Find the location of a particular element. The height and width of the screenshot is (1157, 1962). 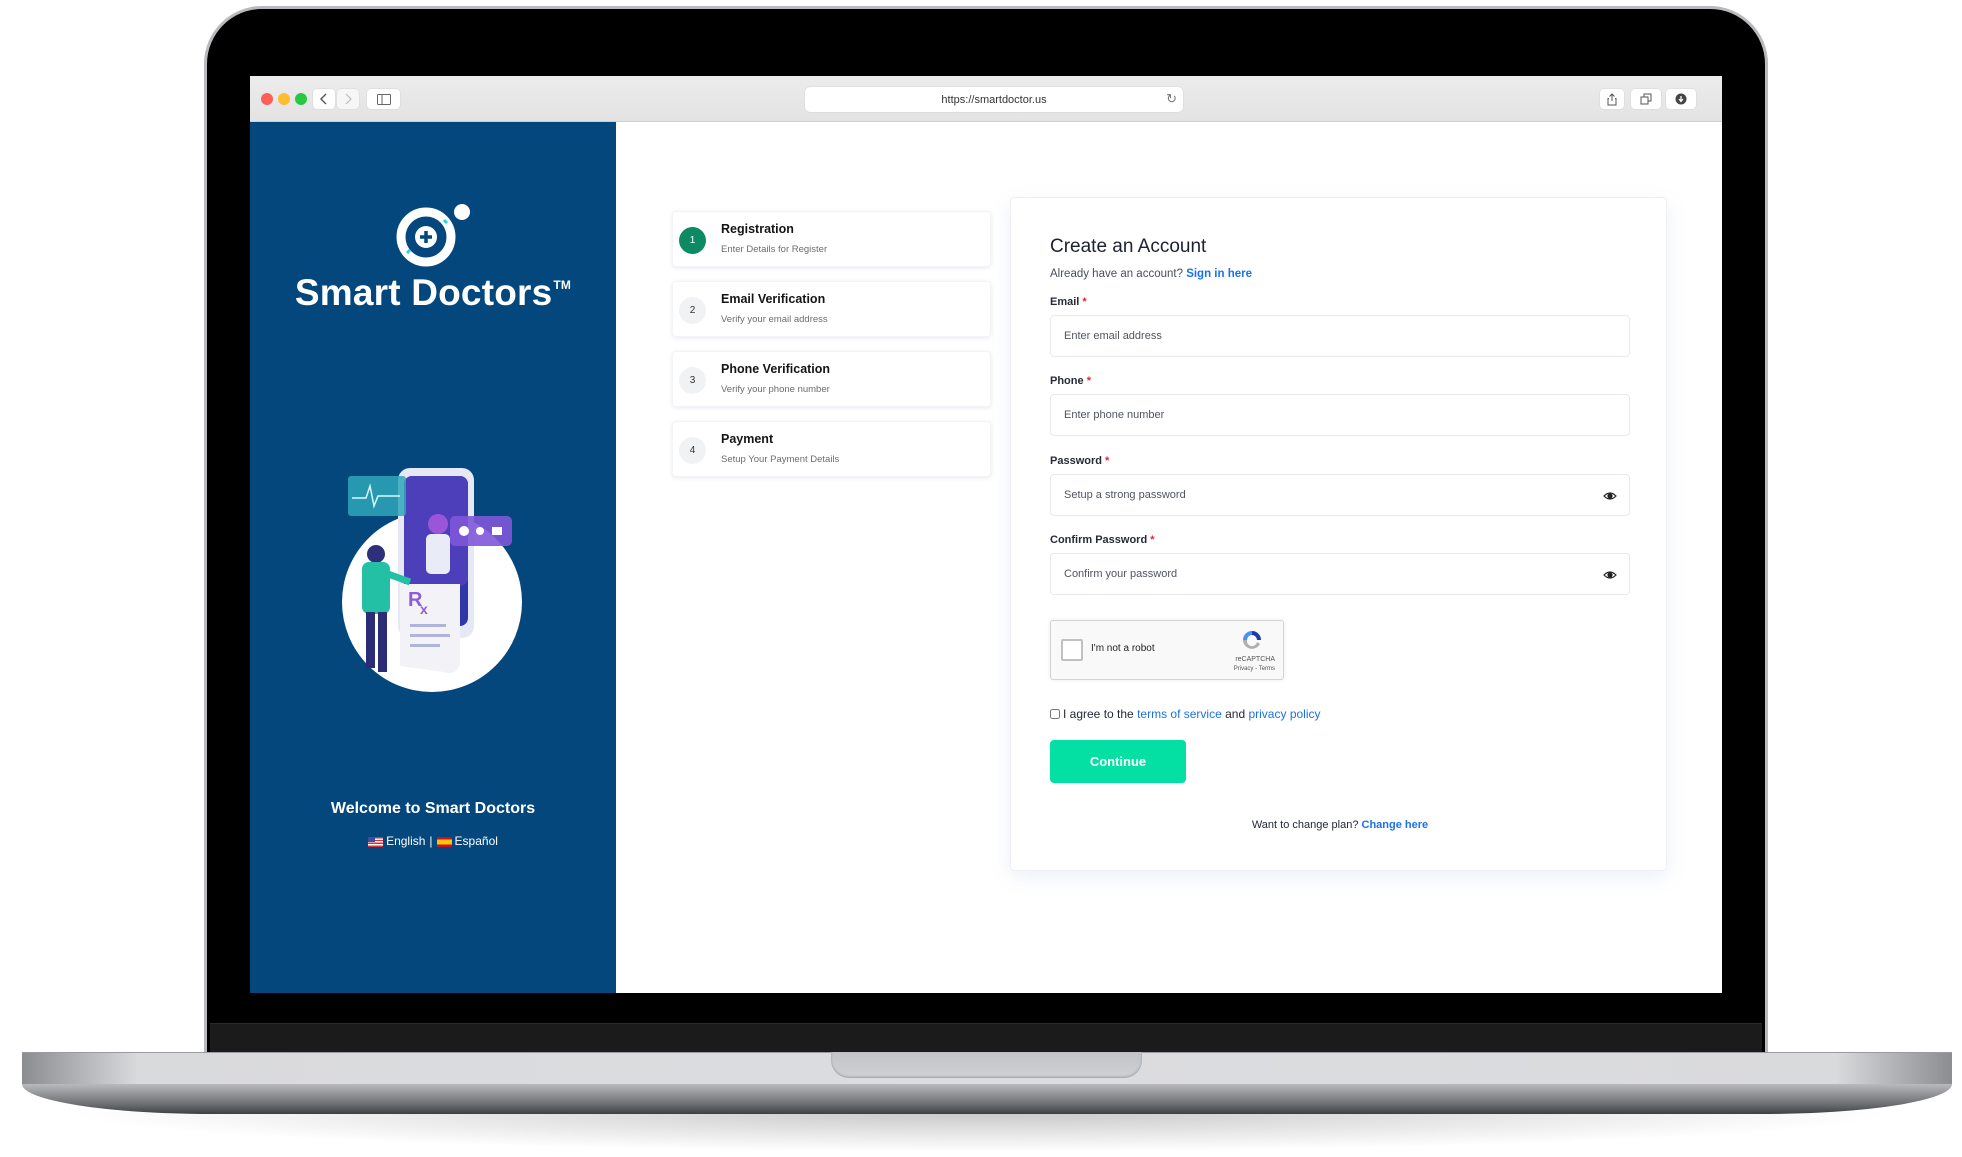

chevron-left-icon is located at coordinates (323, 99).